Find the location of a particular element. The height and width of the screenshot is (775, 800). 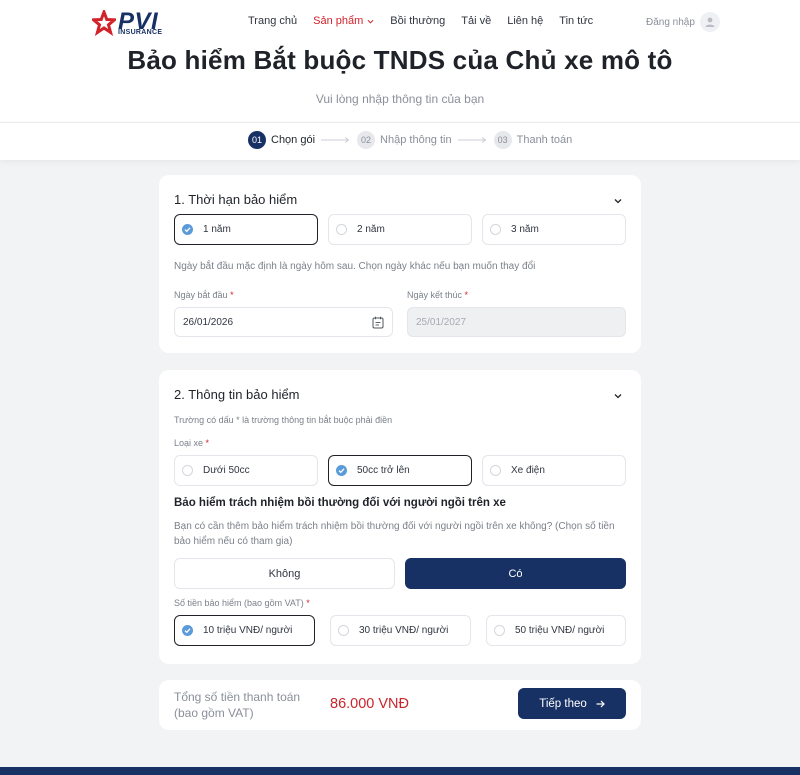

vehicle-option-under-50cc: Dưới 50cc is located at coordinates (246, 470).